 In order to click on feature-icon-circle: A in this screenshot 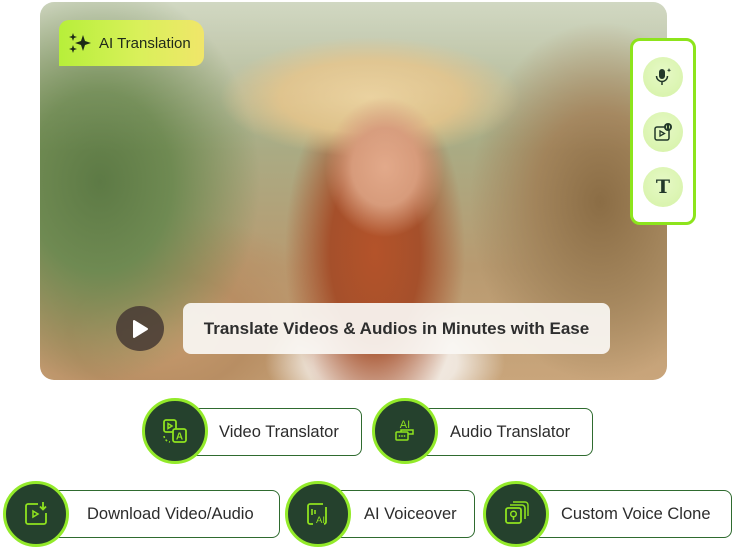, I will do `click(175, 431)`.